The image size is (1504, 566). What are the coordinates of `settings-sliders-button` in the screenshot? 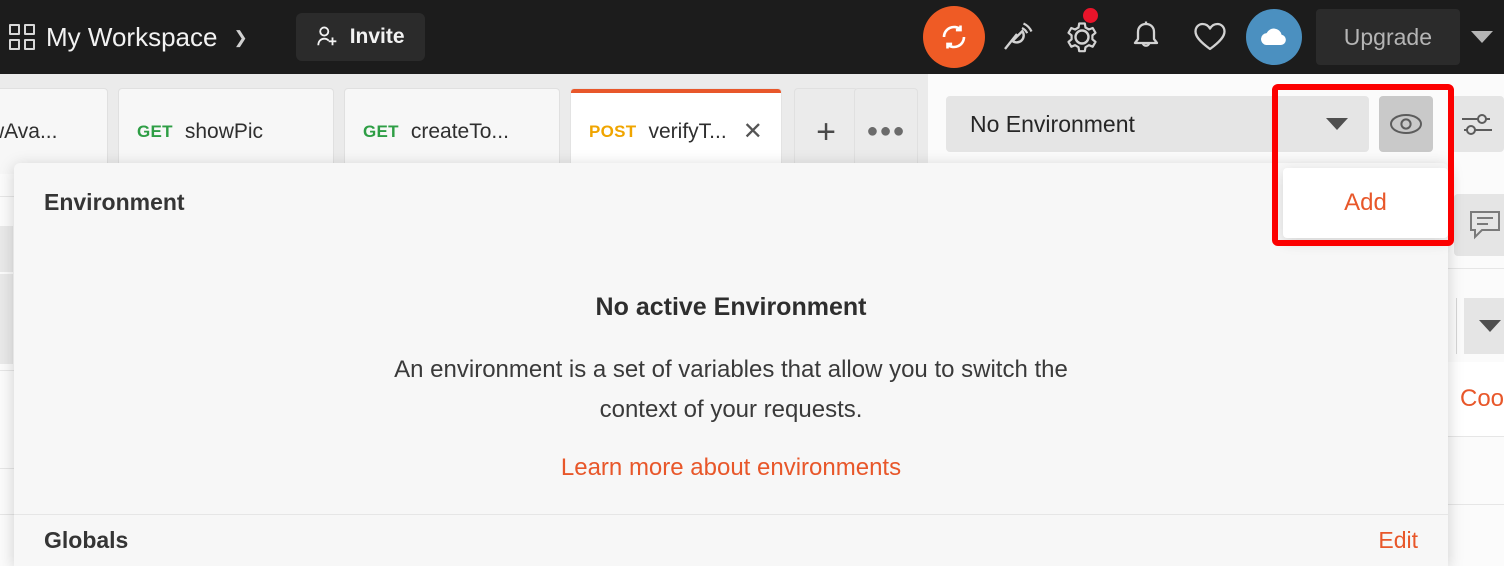 It's located at (1477, 124).